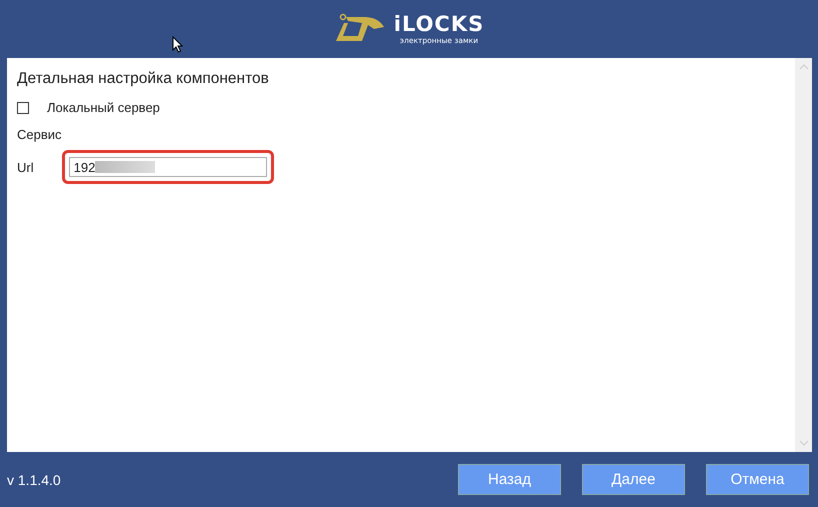  What do you see at coordinates (103, 107) in the screenshot?
I see `checkbox-label: Локальный сервер` at bounding box center [103, 107].